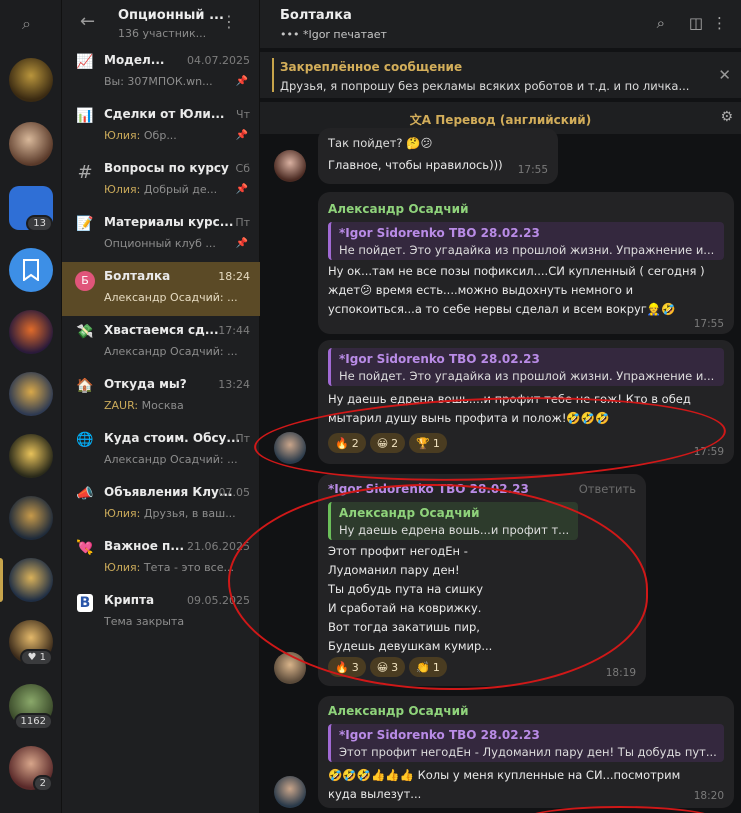  I want to click on reaction-chip: 🏆 1, so click(428, 443).